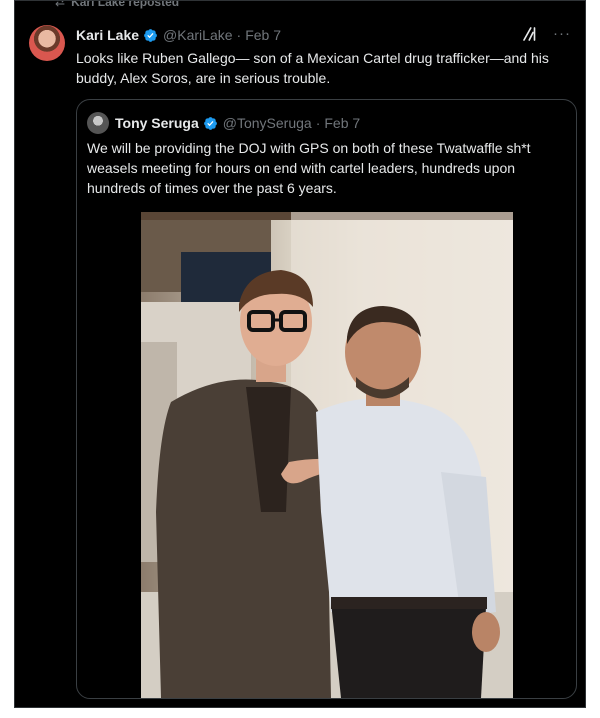 The image size is (600, 718). Describe the element at coordinates (125, 4) in the screenshot. I see `repost-label: Kari Lake reposted` at that location.